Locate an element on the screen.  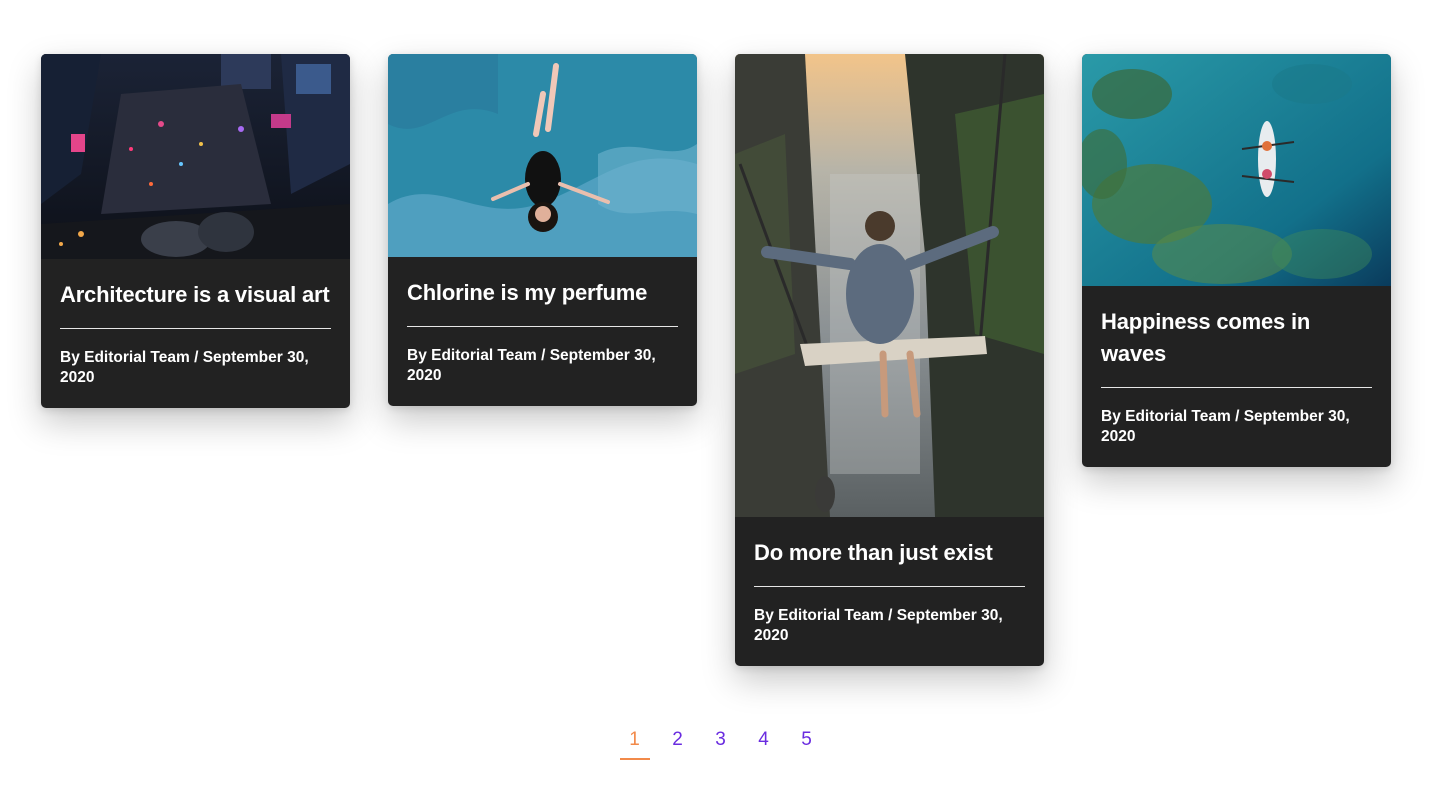
page-link-4: 4 is located at coordinates (764, 743).